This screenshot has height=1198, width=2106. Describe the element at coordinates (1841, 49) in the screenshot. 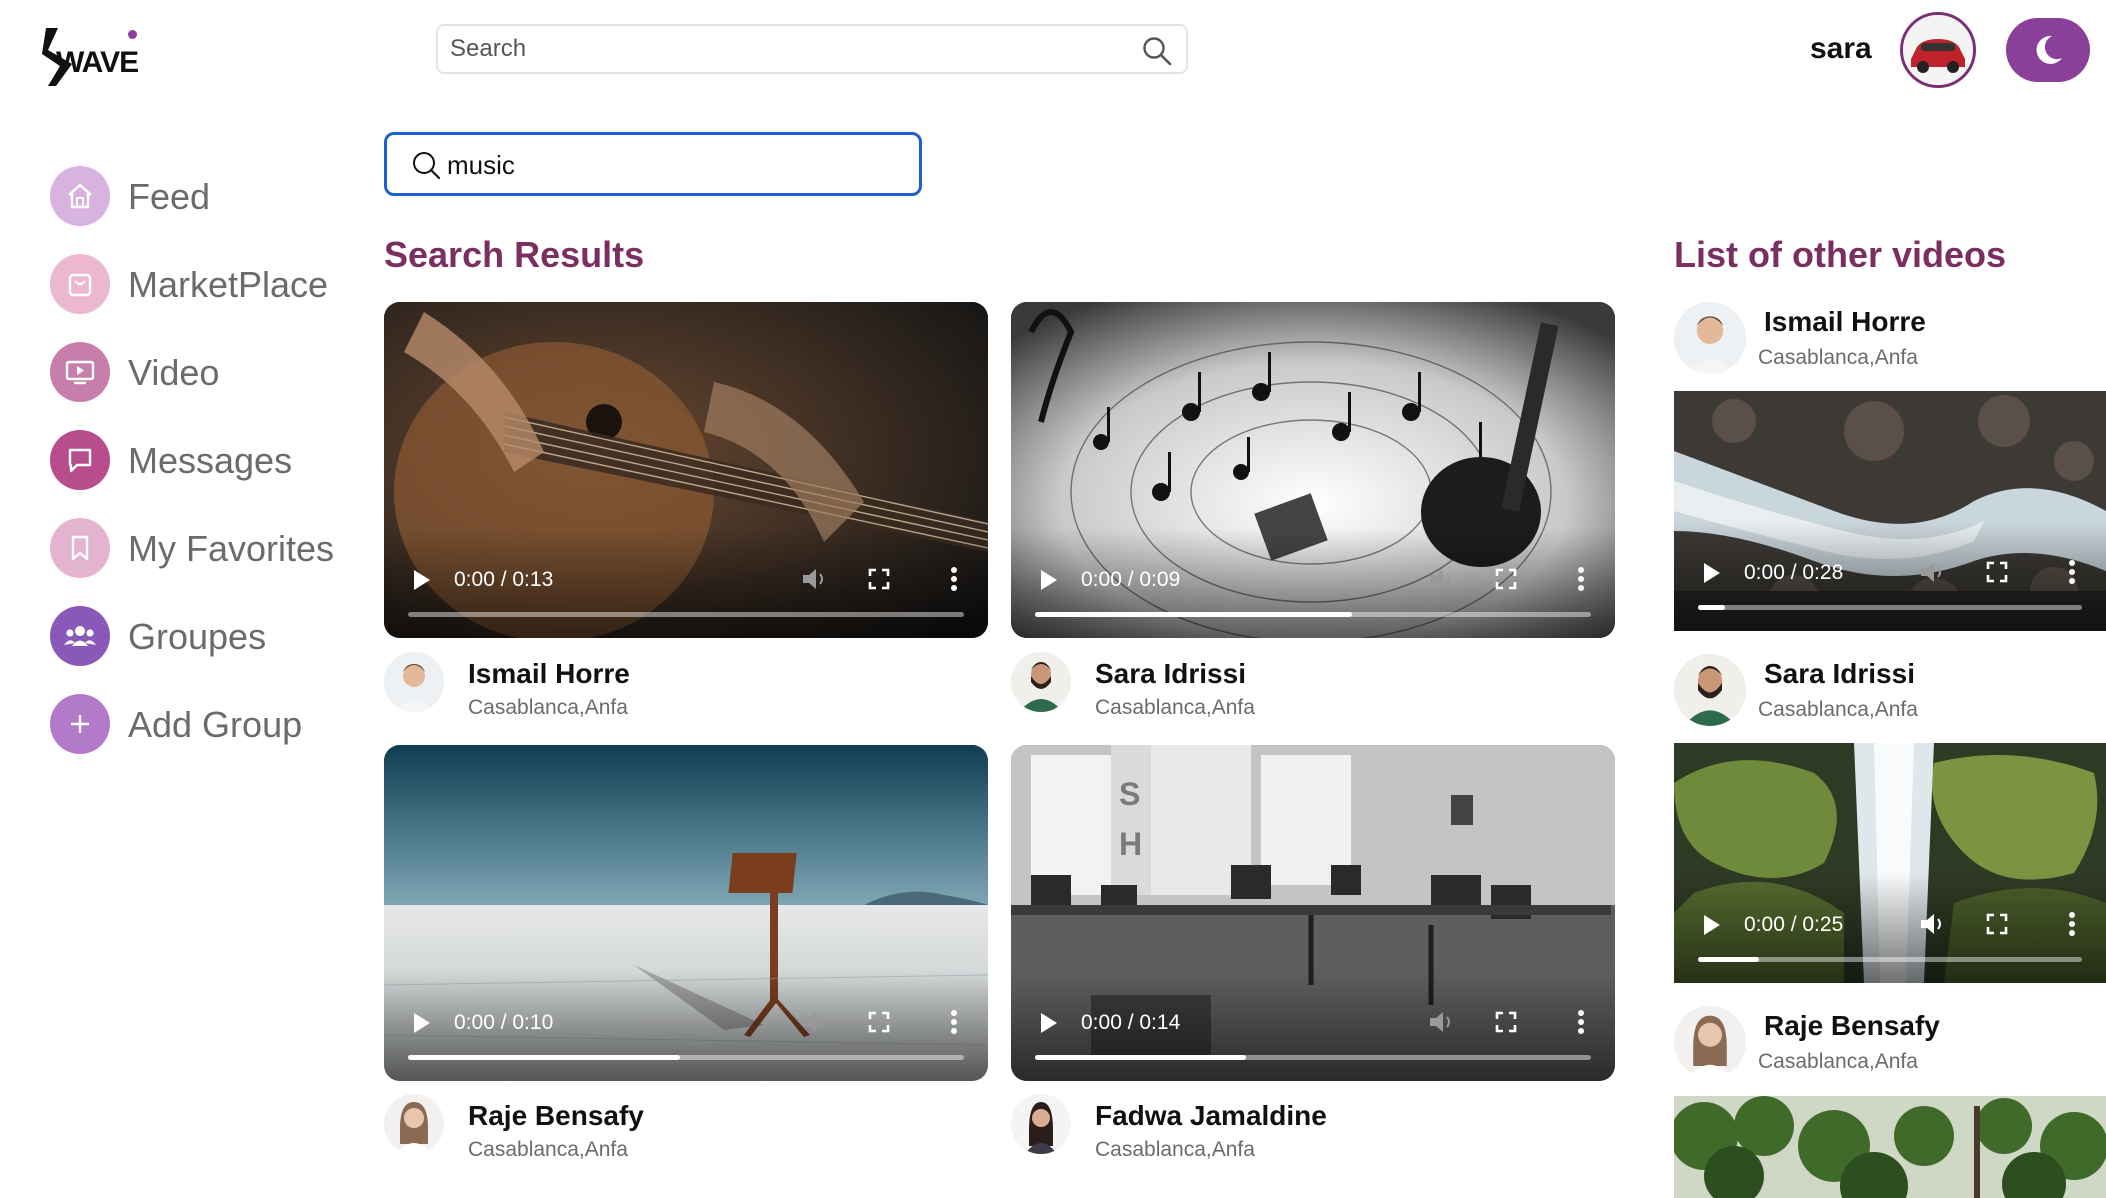

I see `user-name: sara` at that location.